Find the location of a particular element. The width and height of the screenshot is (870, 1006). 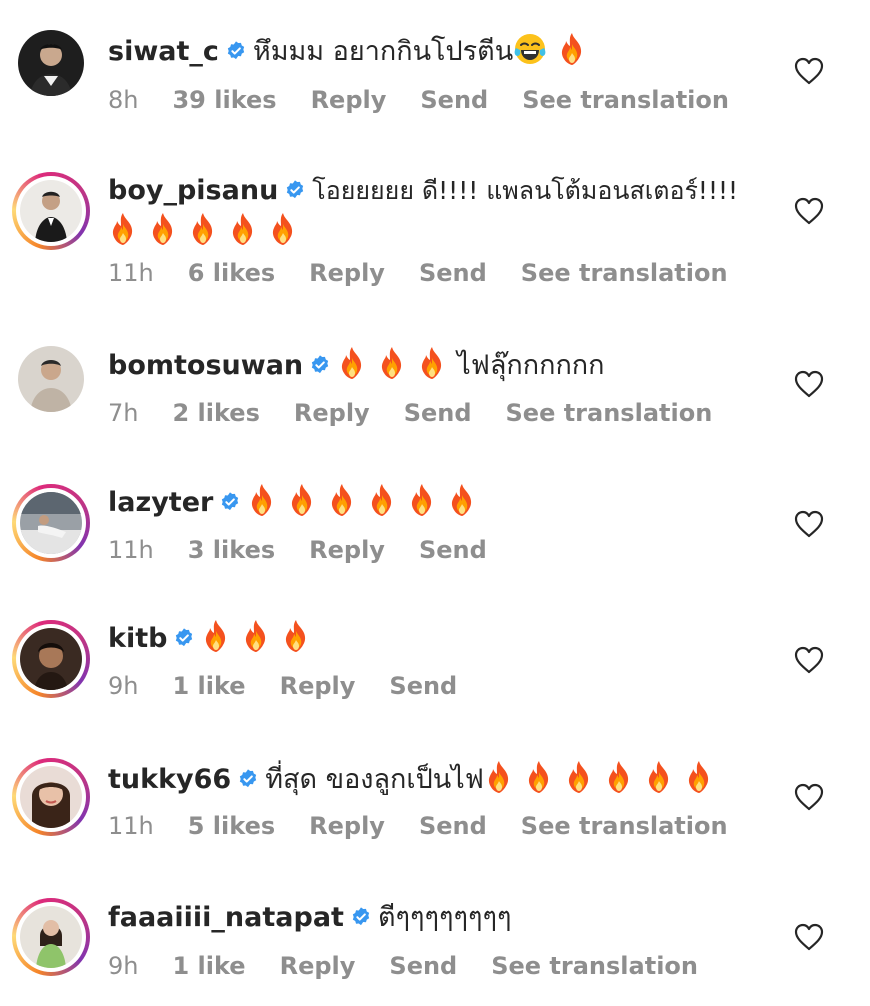

timestamp: 7h is located at coordinates (123, 413).